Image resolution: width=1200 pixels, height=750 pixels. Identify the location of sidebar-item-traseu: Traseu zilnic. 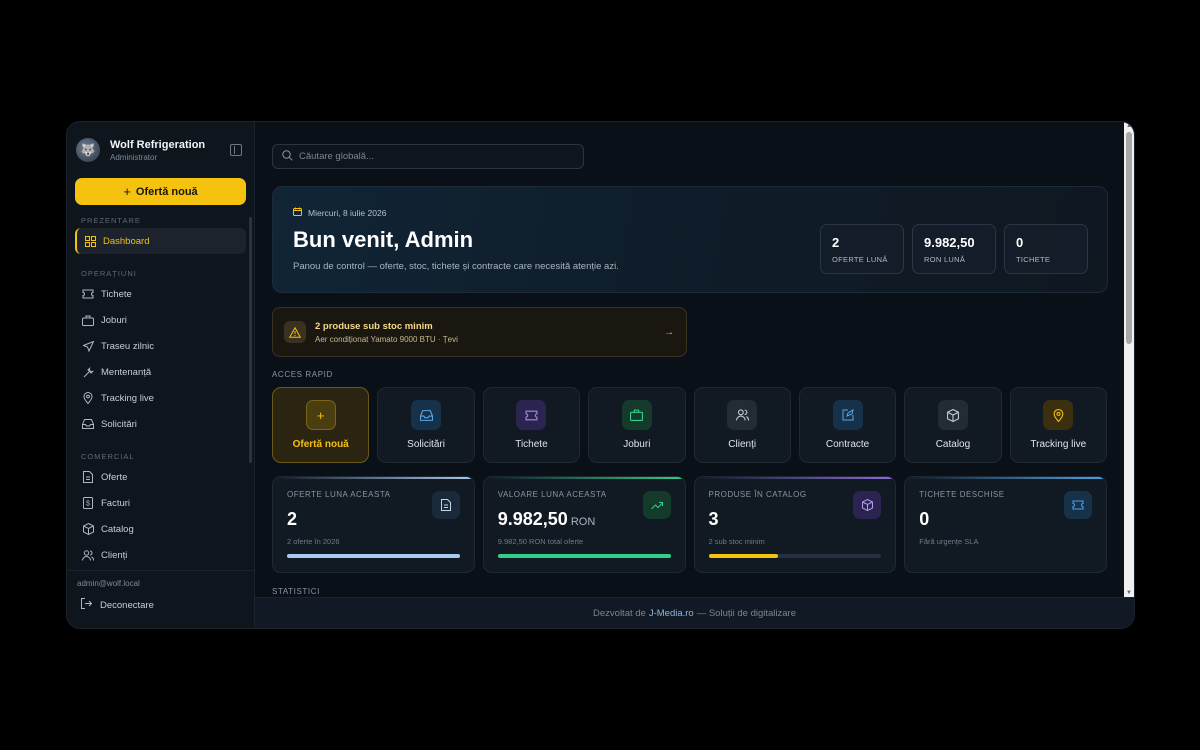
(160, 346).